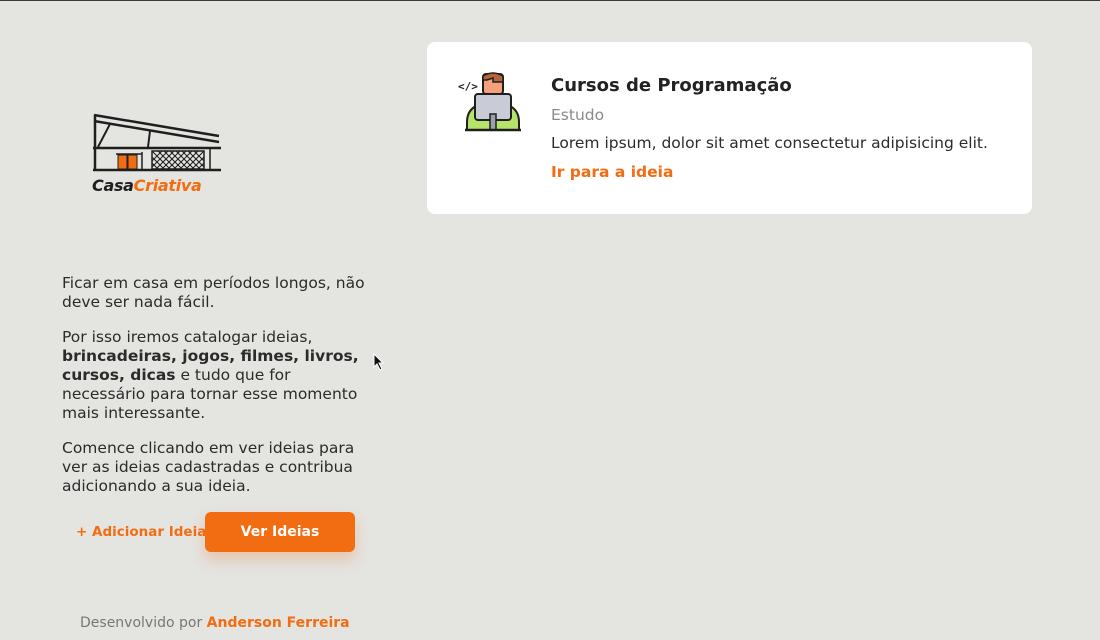  Describe the element at coordinates (489, 104) in the screenshot. I see `programmer-icon: </>` at that location.